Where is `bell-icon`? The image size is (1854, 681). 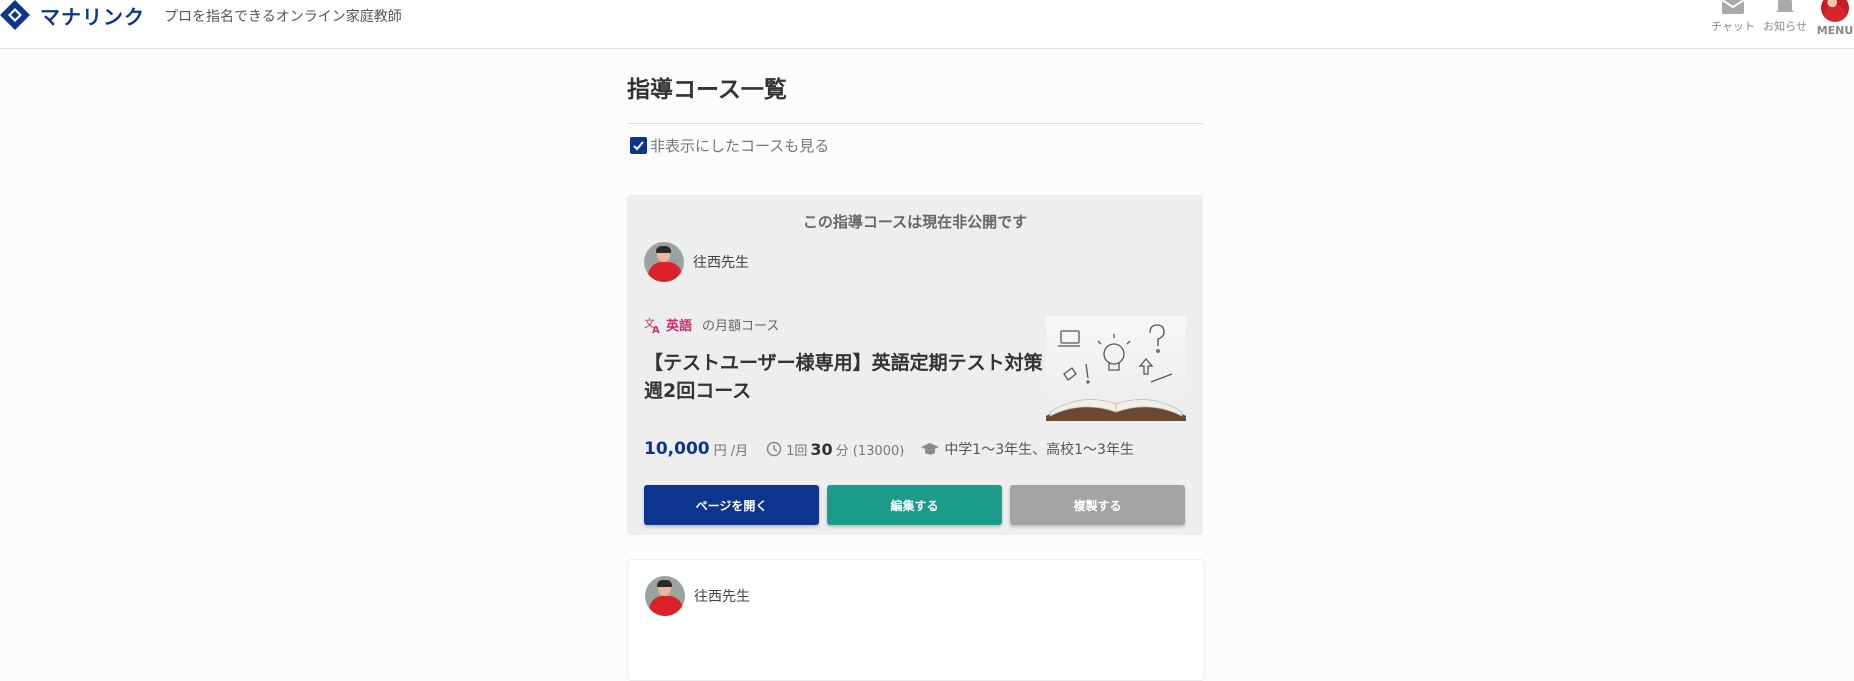
bell-icon is located at coordinates (1785, 6).